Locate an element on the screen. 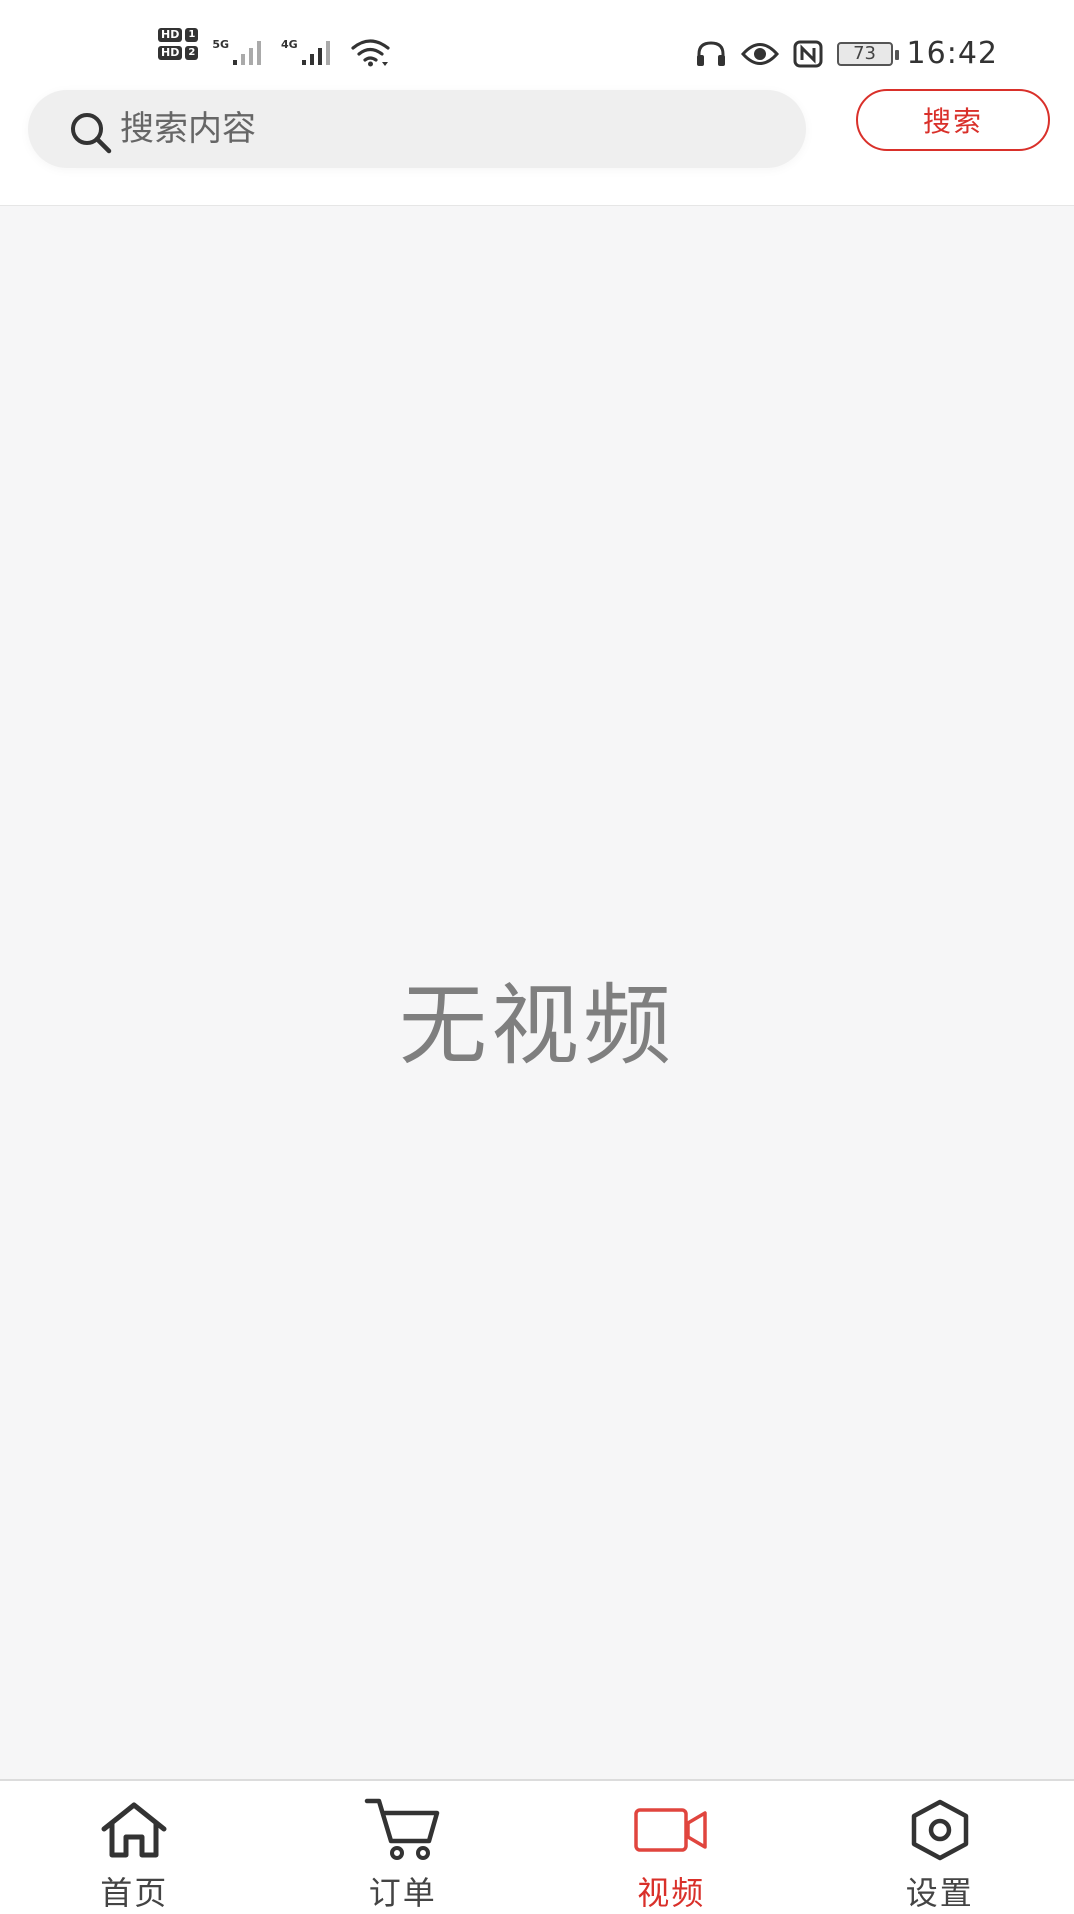  settings-icon is located at coordinates (939, 1829).